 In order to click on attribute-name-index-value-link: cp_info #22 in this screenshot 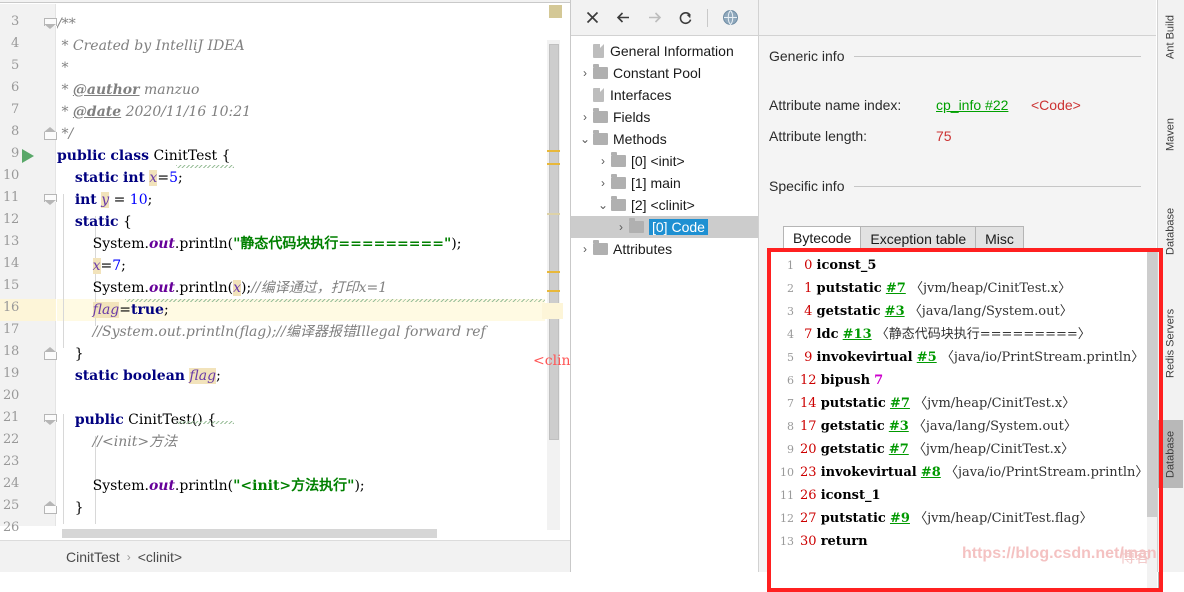, I will do `click(972, 105)`.